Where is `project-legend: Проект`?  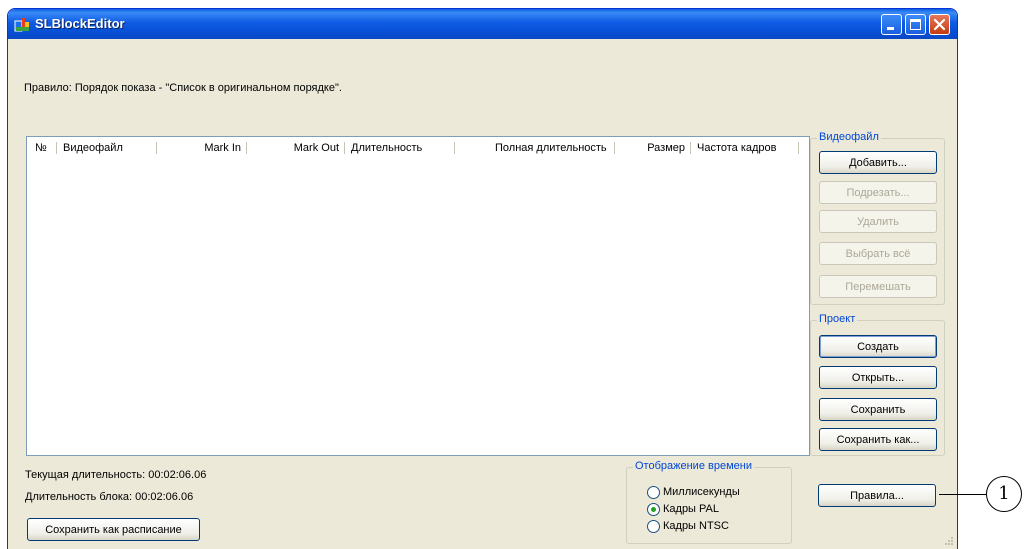 project-legend: Проект is located at coordinates (837, 319).